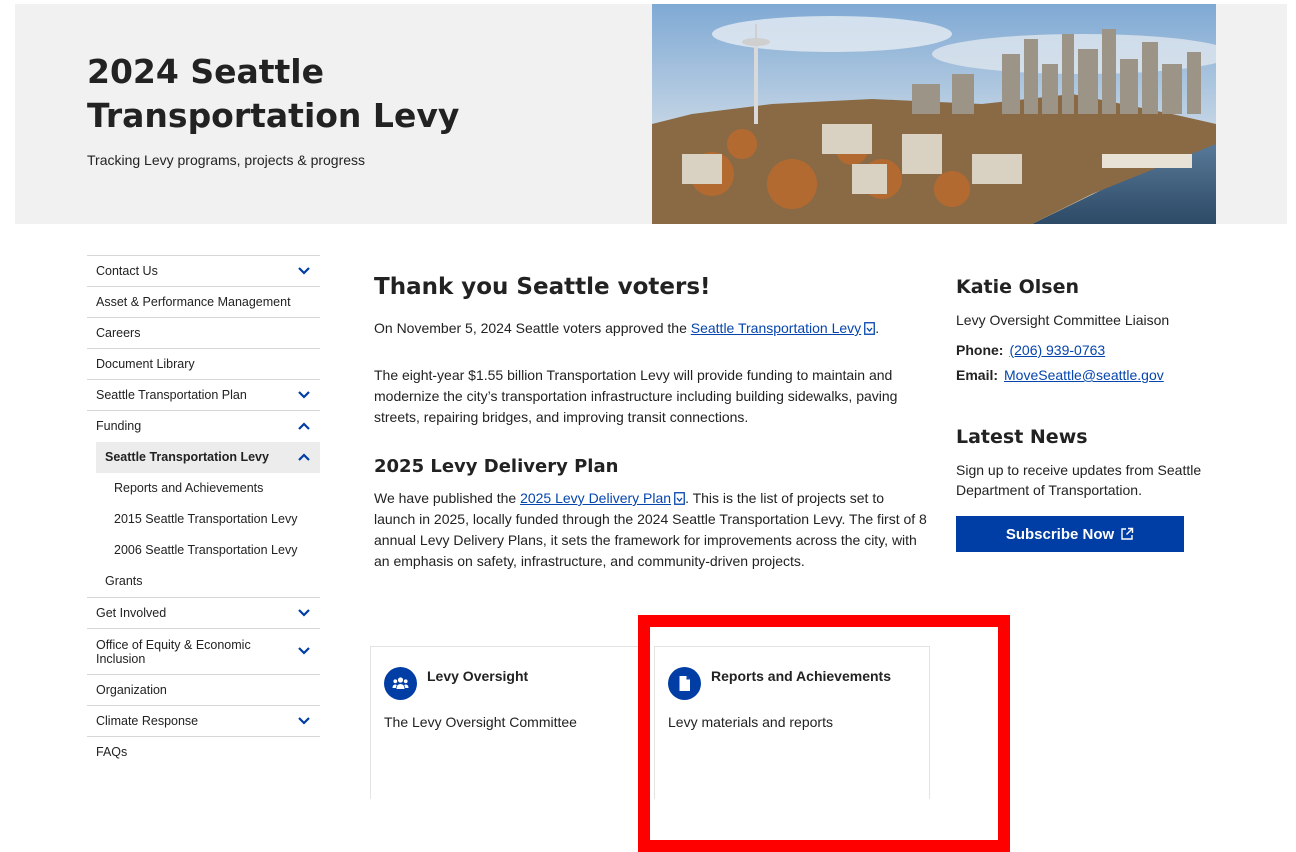 This screenshot has height=852, width=1296. I want to click on sidebar-item-office-of-equity: Office of Equity & Economic Inclusion, so click(203, 652).